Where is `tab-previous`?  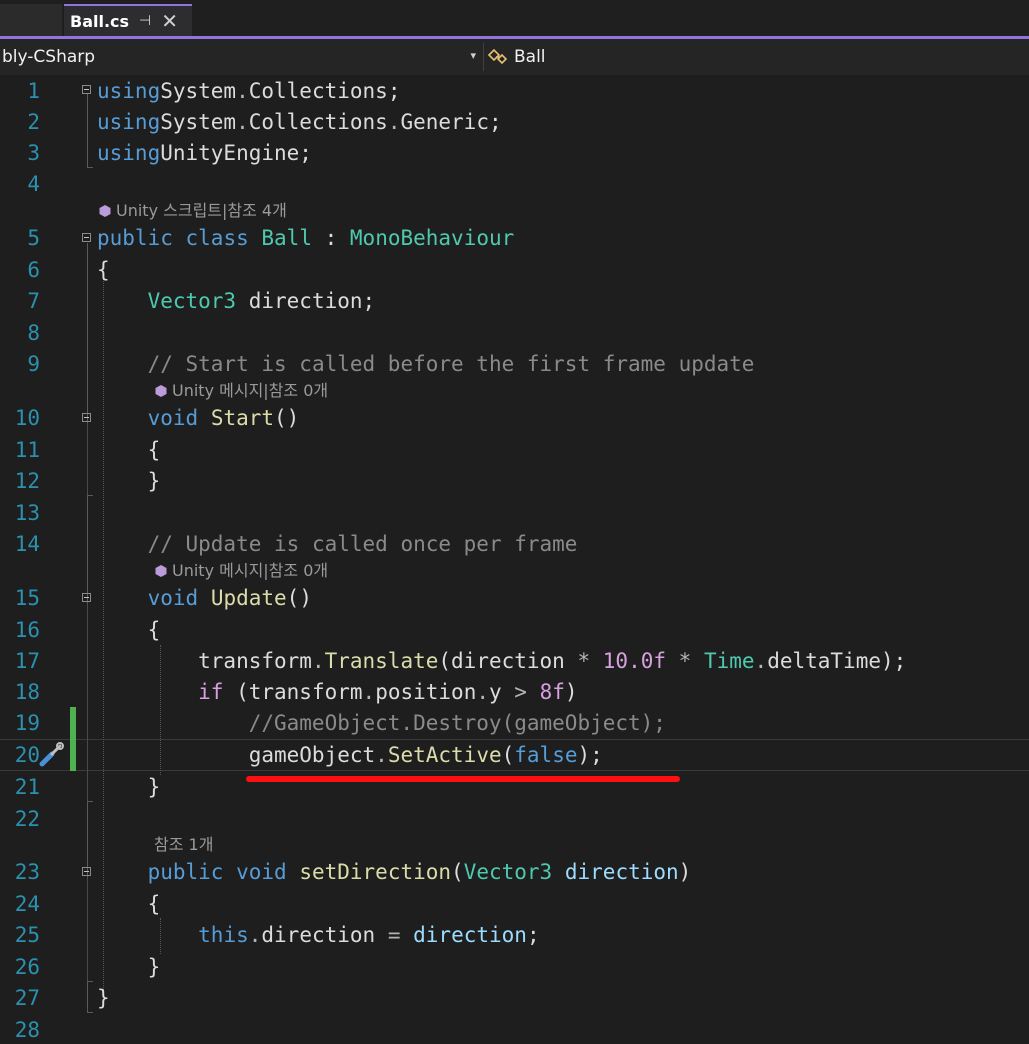
tab-previous is located at coordinates (31, 21).